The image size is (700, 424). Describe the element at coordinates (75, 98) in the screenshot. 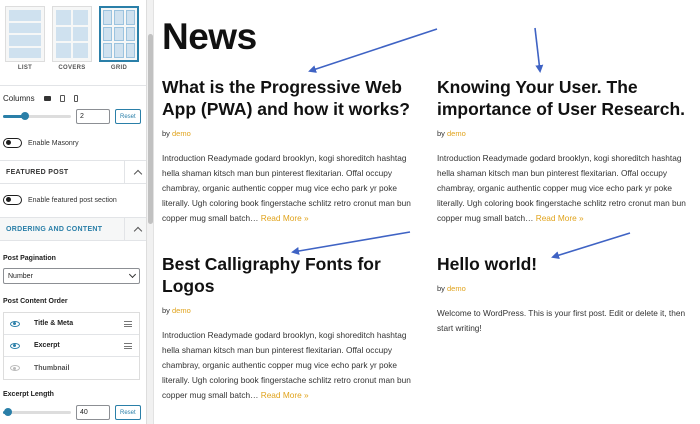

I see `mobile-icon` at that location.